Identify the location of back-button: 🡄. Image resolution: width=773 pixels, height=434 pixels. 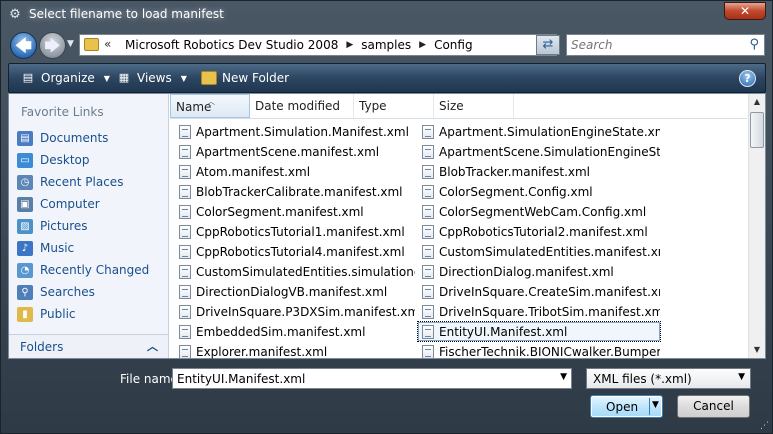
(23, 45).